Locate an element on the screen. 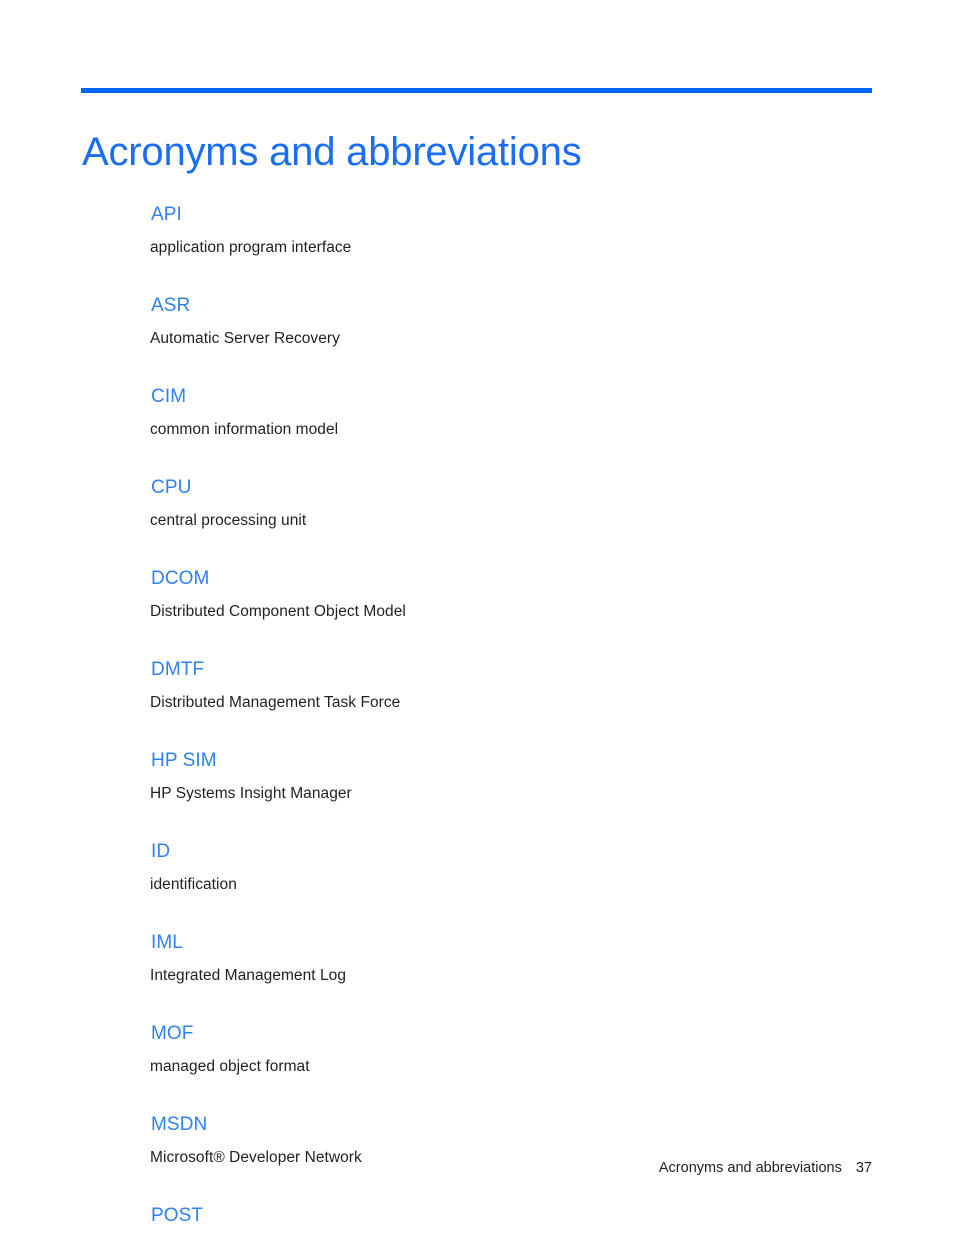  glossary-entry: DMTF Distributed Management Task Force is located at coordinates (511, 685).